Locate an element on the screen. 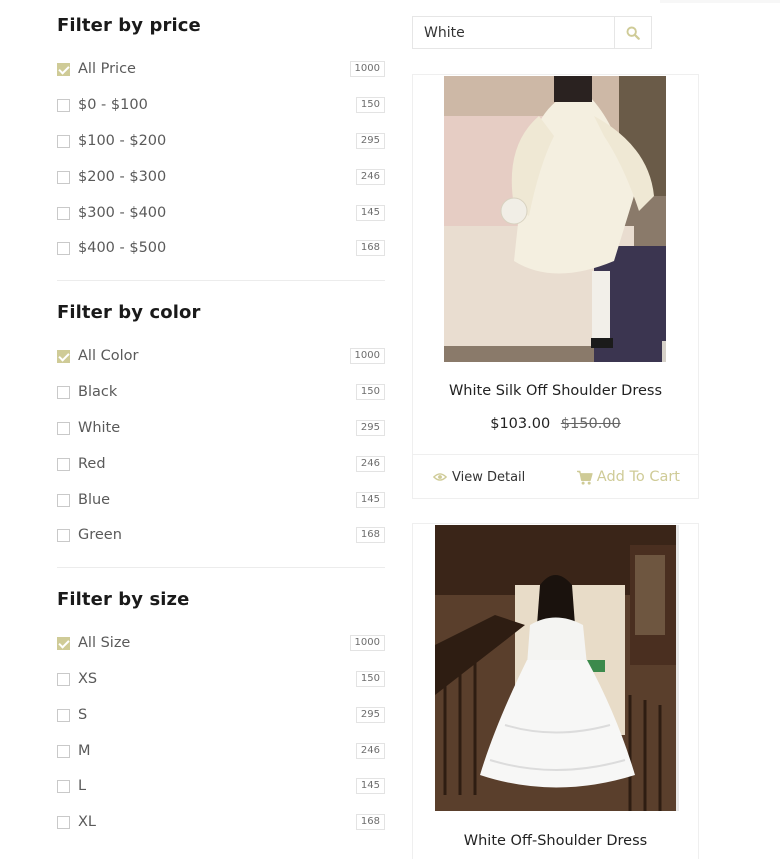  card-actions: View Detail Add To Cart is located at coordinates (555, 476).